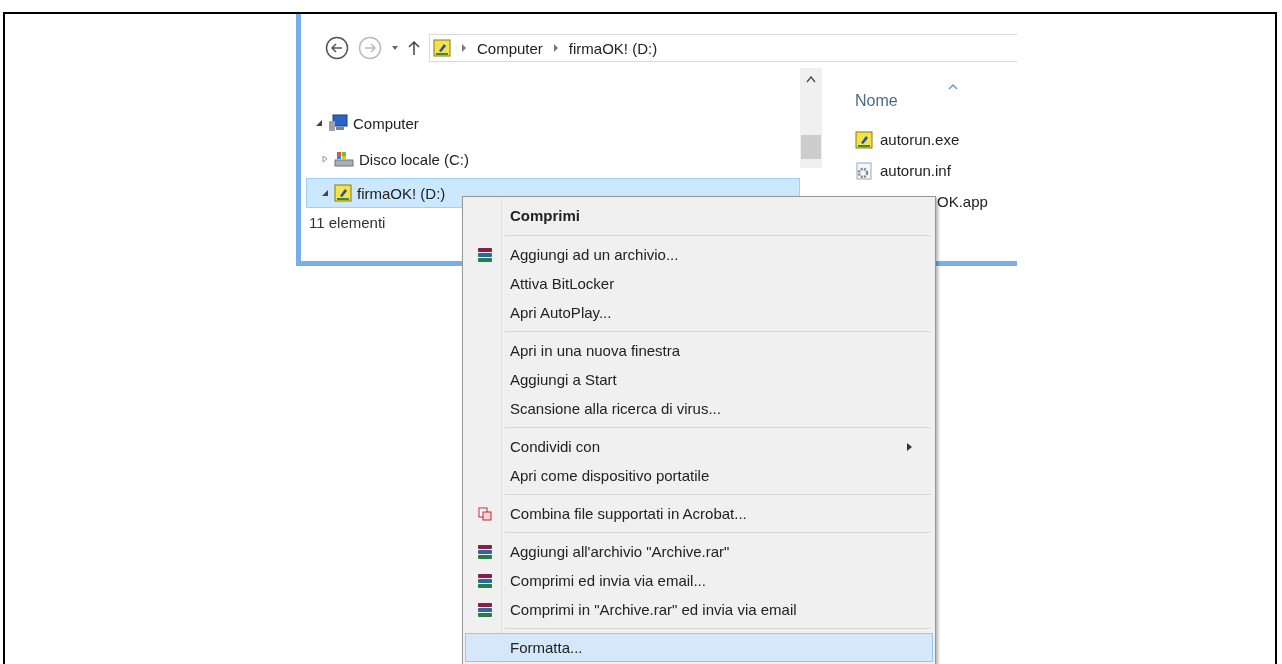  What do you see at coordinates (811, 147) in the screenshot?
I see `scrollbar-thumb` at bounding box center [811, 147].